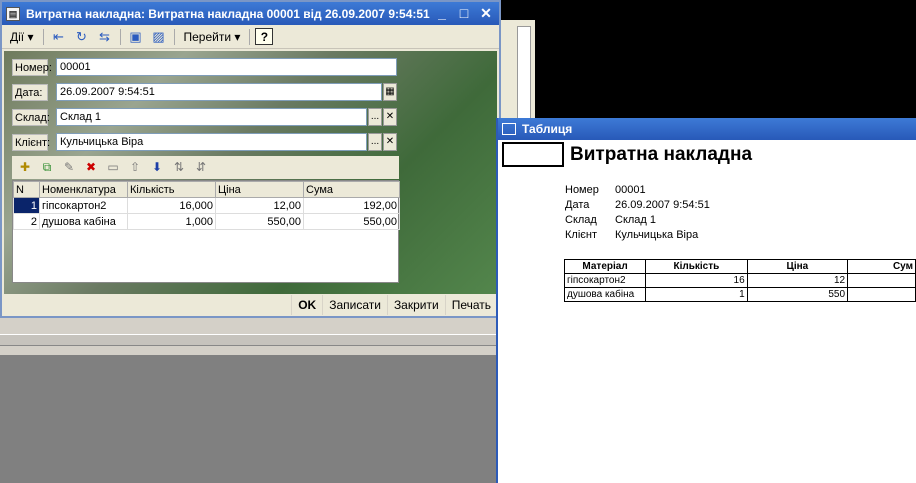 The height and width of the screenshot is (483, 916). I want to click on table-window-title: Таблиця, so click(547, 129).